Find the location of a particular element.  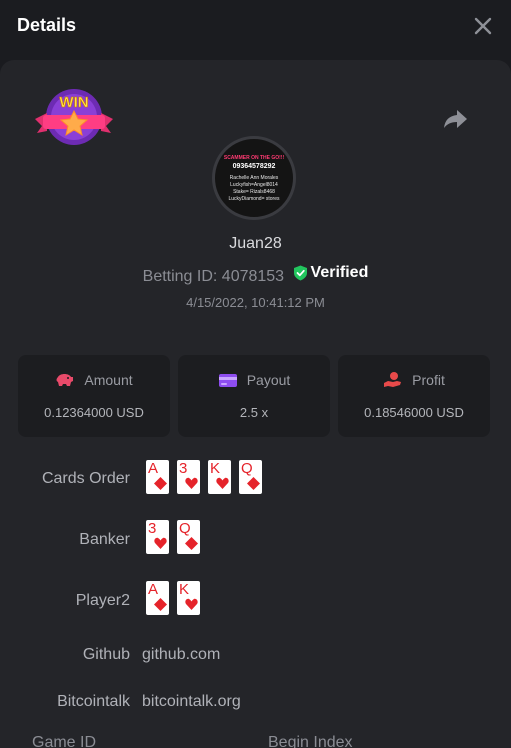

amount-value: 0.12364000 USD is located at coordinates (94, 412).